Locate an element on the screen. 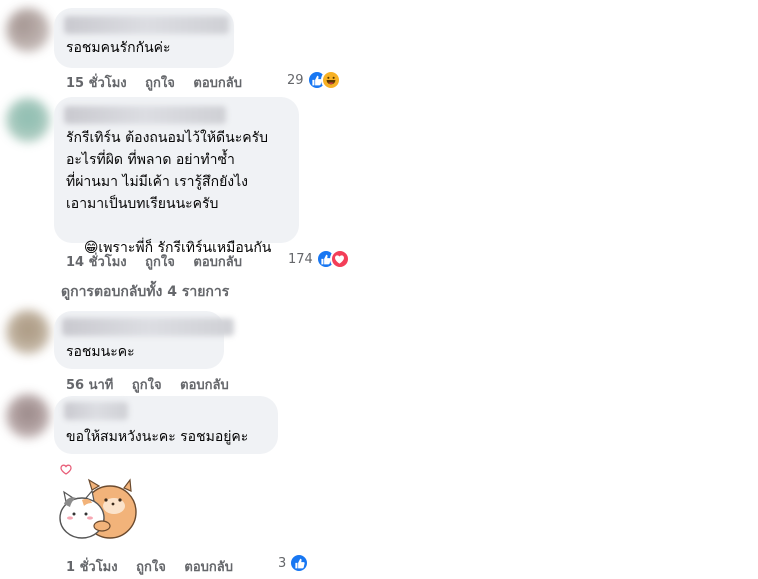  comment-text-line: รักรีเทิร์น ต้องถนอมไว้ให้ดีนะครับ is located at coordinates (167, 138).